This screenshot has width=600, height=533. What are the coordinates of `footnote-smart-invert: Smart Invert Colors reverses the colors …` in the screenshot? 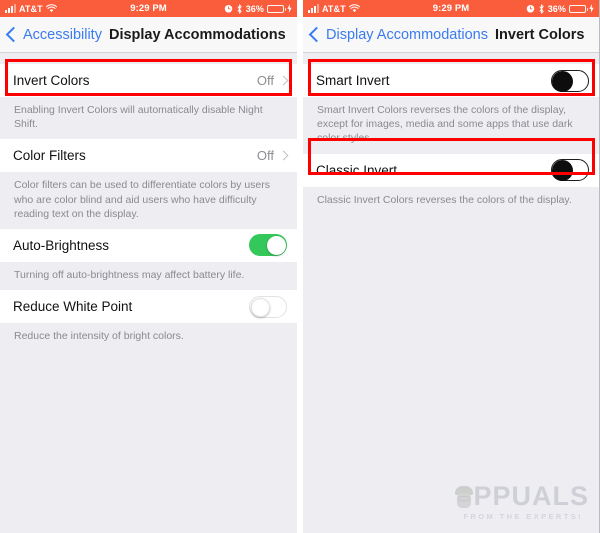 It's located at (451, 125).